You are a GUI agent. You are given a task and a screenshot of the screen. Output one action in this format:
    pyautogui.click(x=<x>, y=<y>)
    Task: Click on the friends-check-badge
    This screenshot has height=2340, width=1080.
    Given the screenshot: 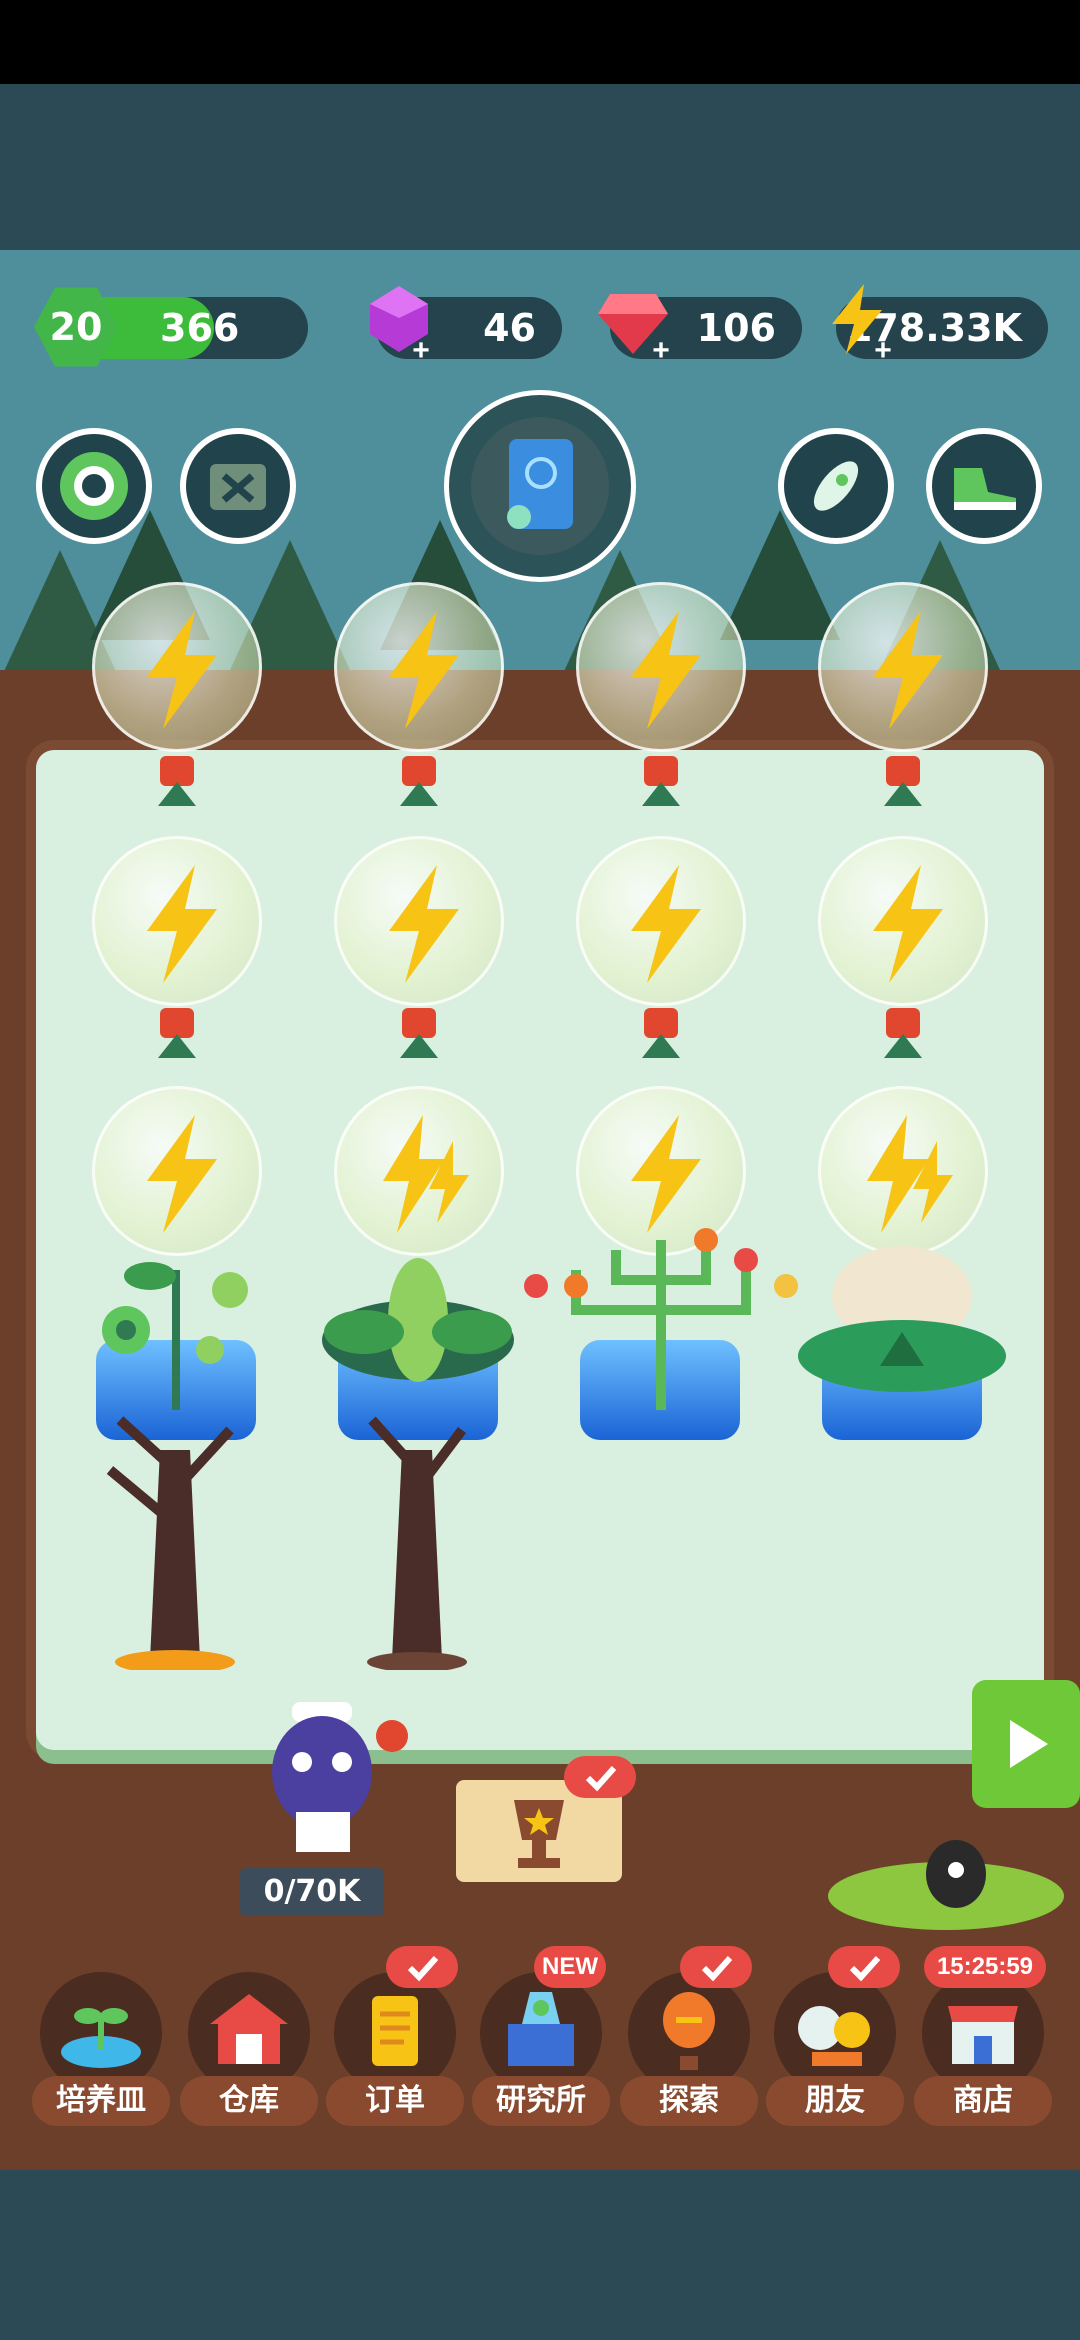 What is the action you would take?
    pyautogui.click(x=864, y=1967)
    